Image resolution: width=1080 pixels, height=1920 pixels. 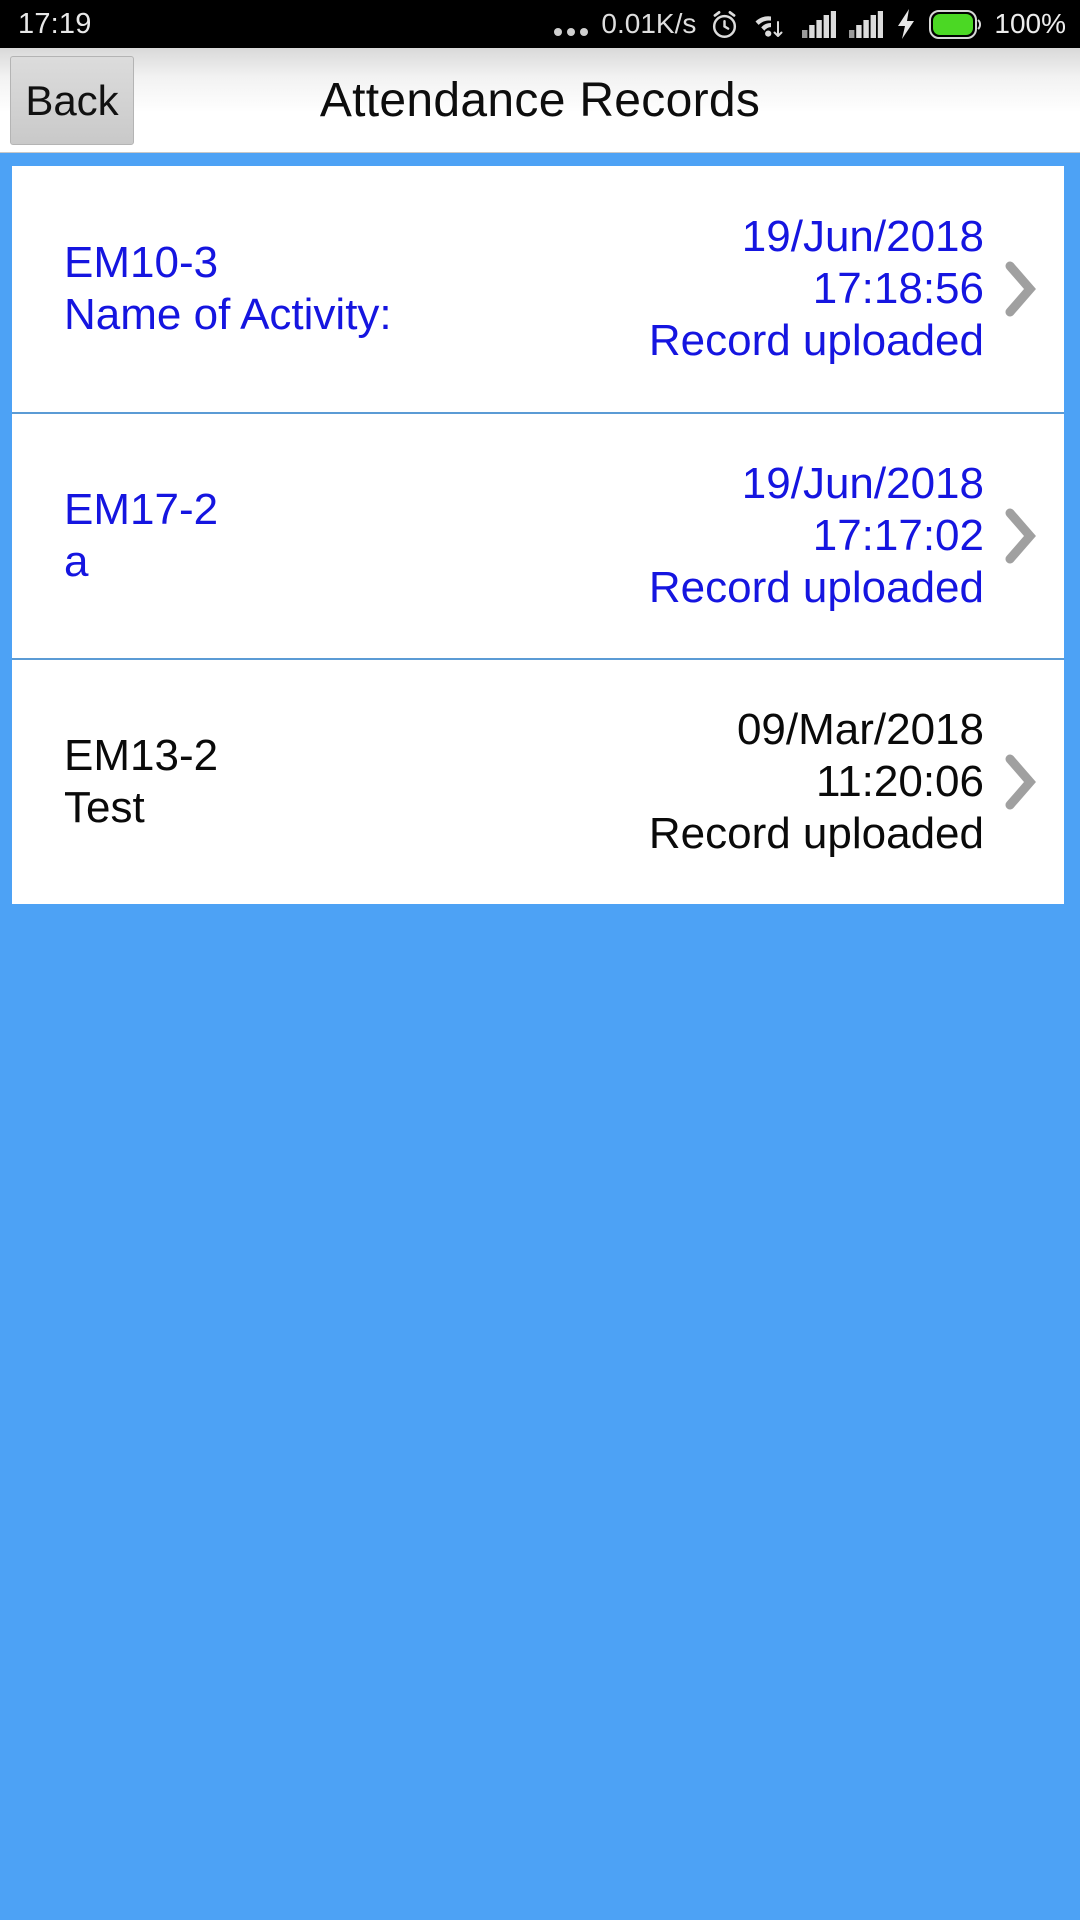 I want to click on wifi-icon, so click(x=771, y=24).